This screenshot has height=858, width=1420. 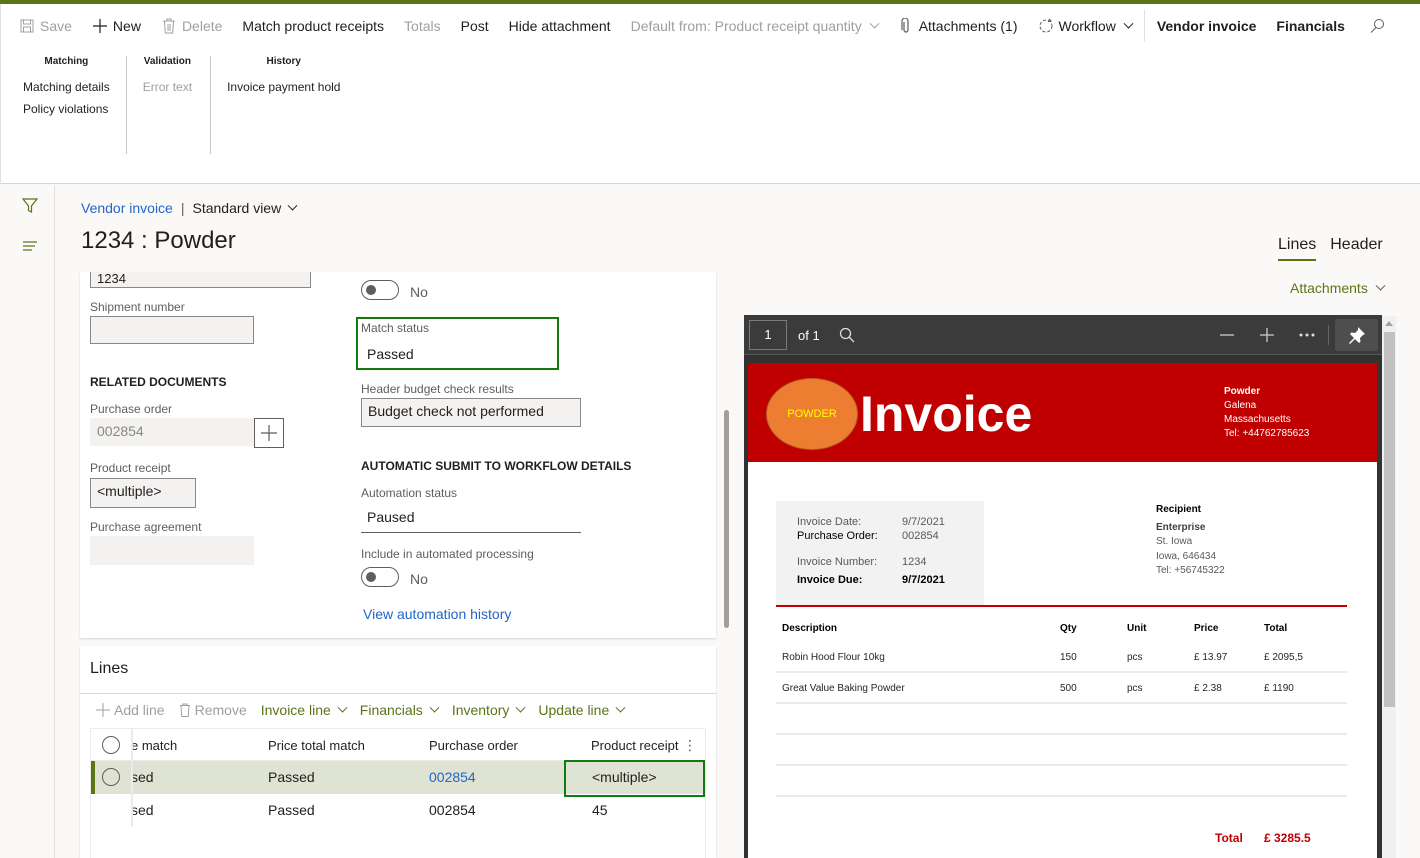 What do you see at coordinates (284, 105) in the screenshot?
I see `history-group: History Invoice payment hold` at bounding box center [284, 105].